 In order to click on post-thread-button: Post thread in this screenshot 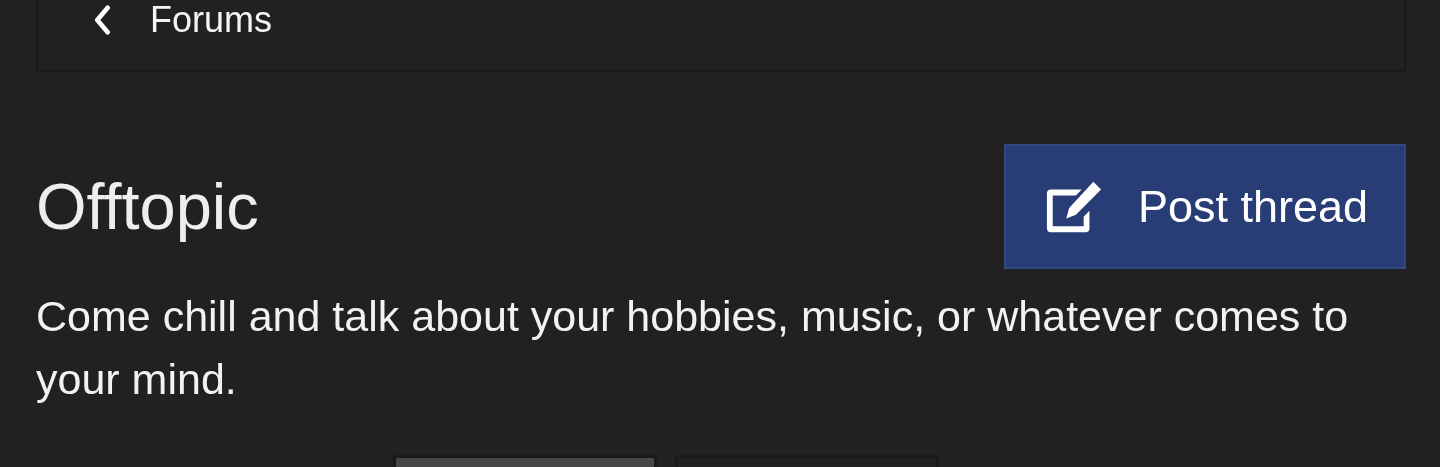, I will do `click(1205, 206)`.